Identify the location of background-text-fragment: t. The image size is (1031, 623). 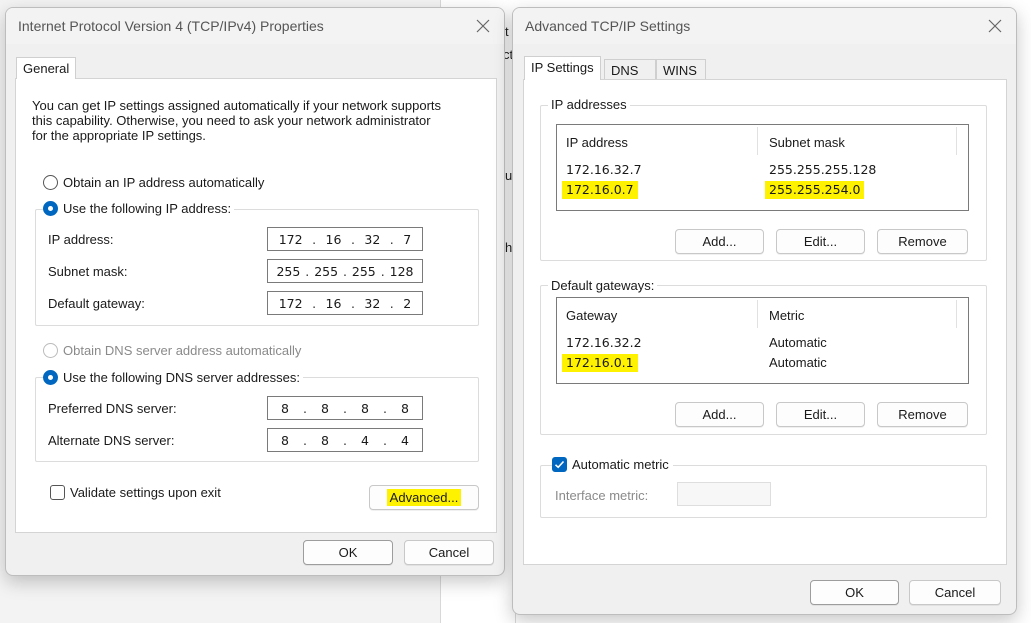
(507, 31).